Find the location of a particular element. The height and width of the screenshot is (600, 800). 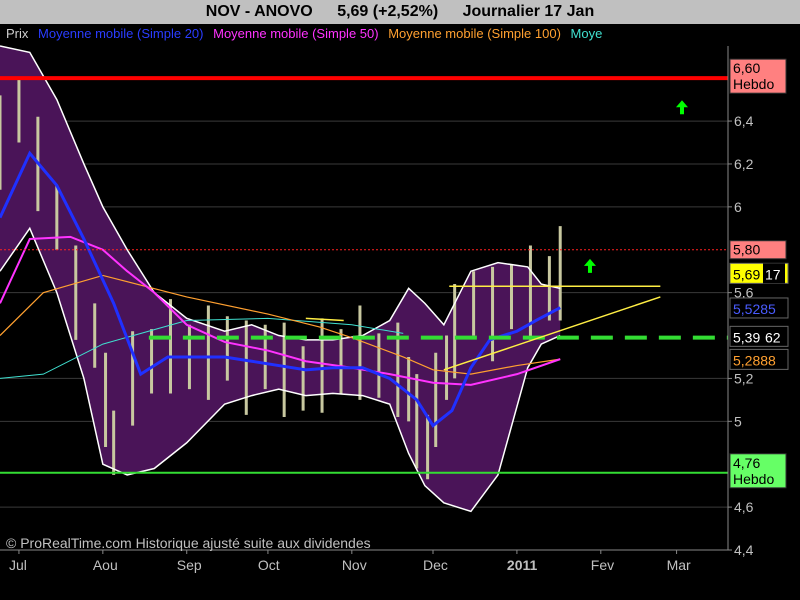

level-badge-value: 5,80 is located at coordinates (746, 250).